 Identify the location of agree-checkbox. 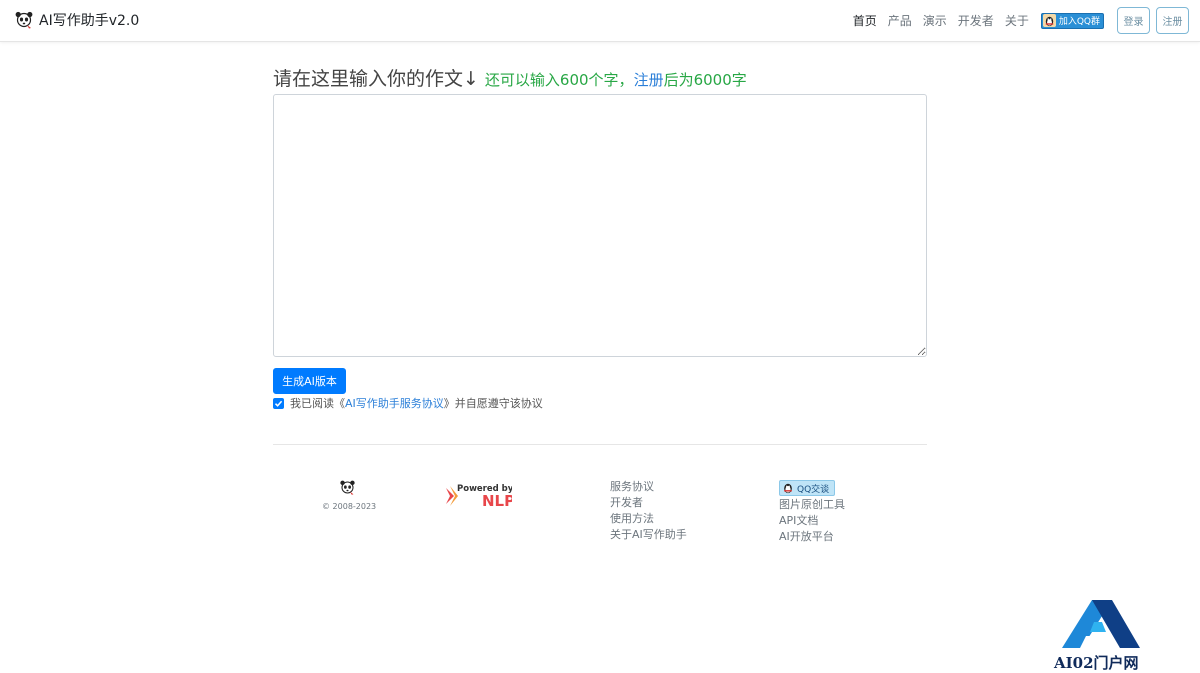
(278, 403).